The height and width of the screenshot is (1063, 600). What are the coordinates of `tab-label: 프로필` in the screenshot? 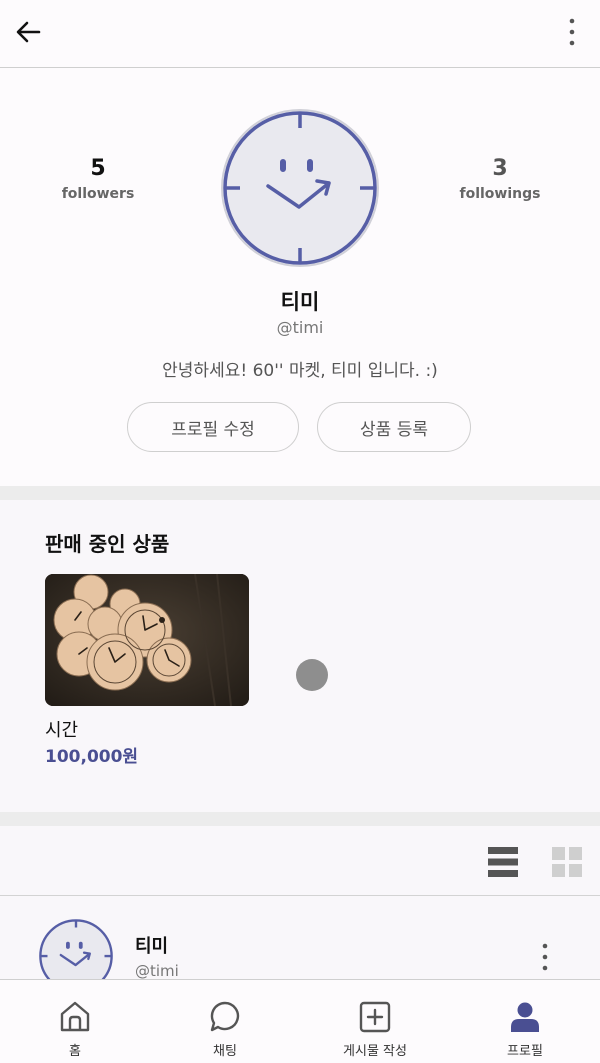 It's located at (525, 1051).